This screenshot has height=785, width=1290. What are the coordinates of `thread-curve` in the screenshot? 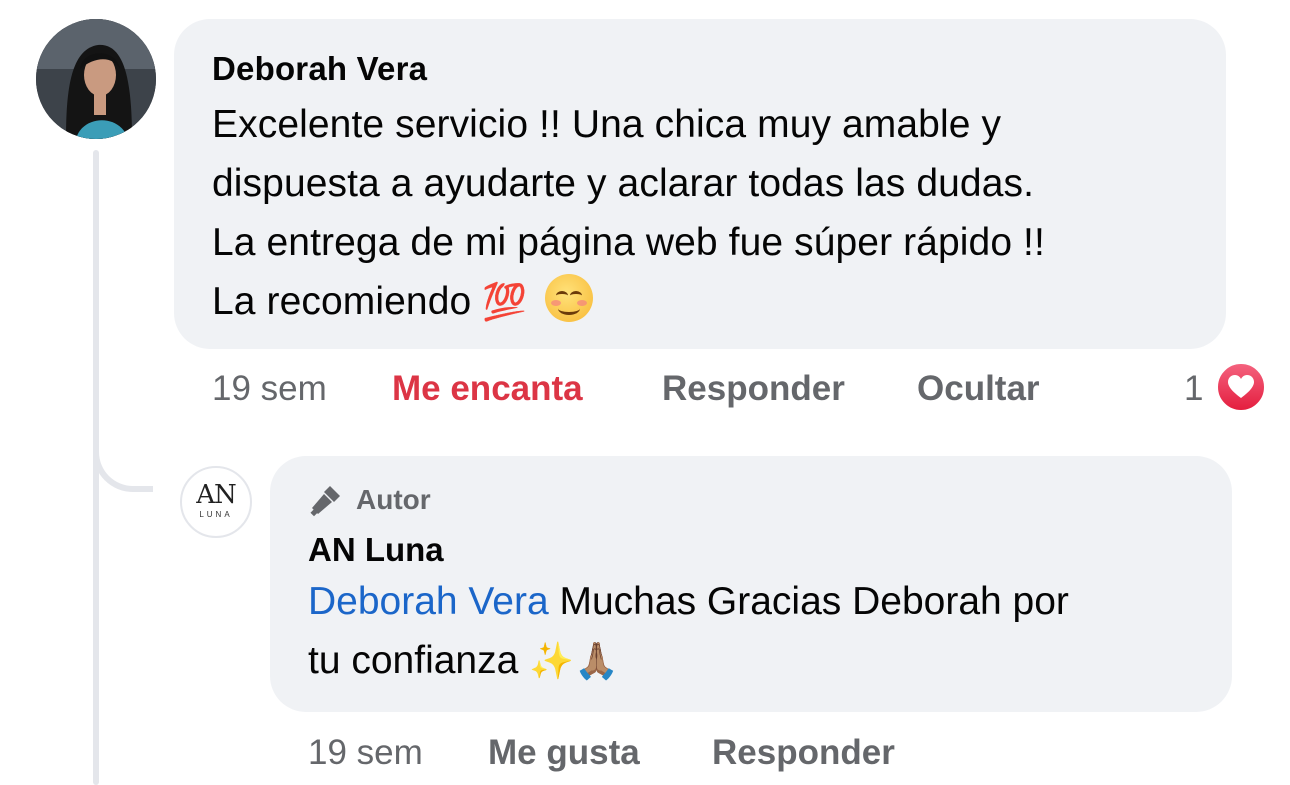 It's located at (123, 456).